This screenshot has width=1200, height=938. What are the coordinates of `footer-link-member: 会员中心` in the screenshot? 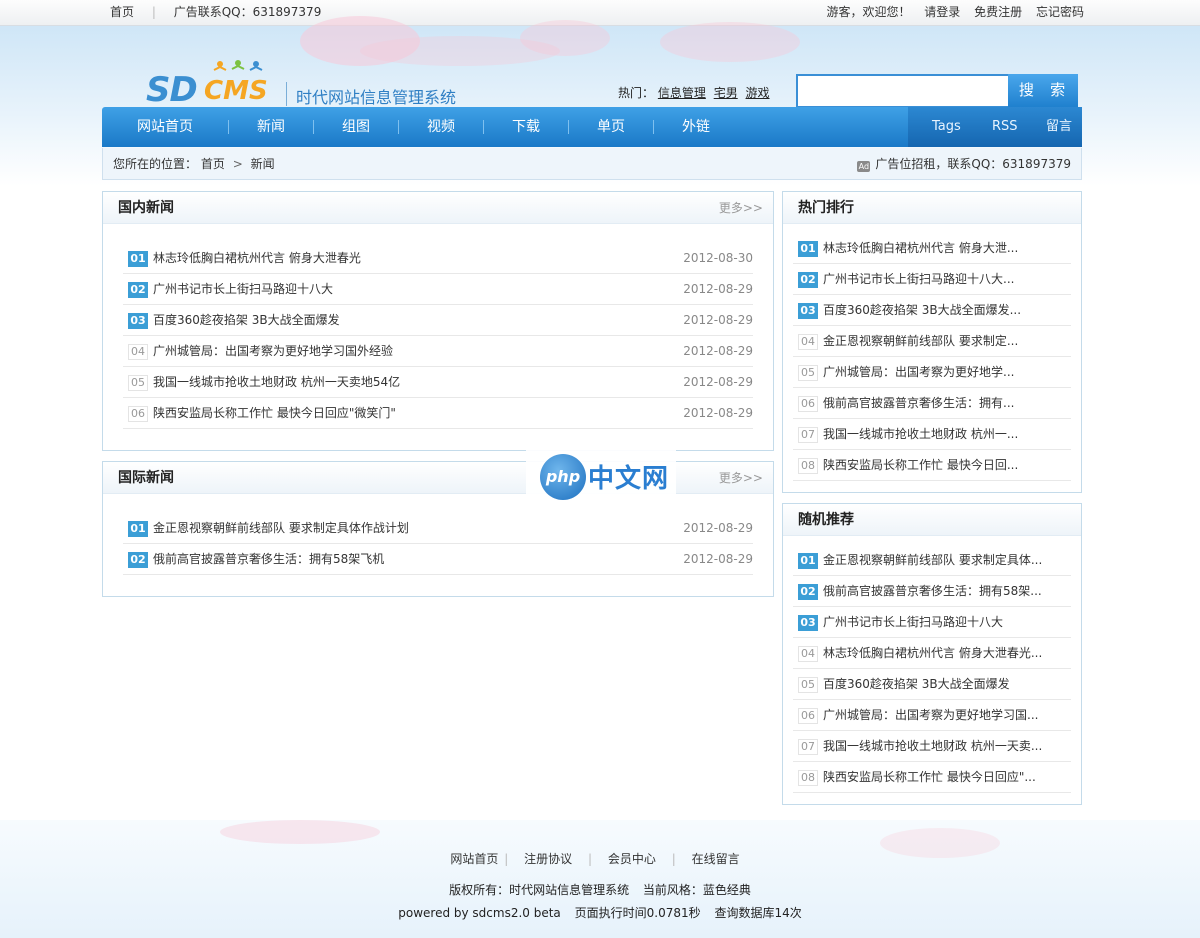 It's located at (632, 859).